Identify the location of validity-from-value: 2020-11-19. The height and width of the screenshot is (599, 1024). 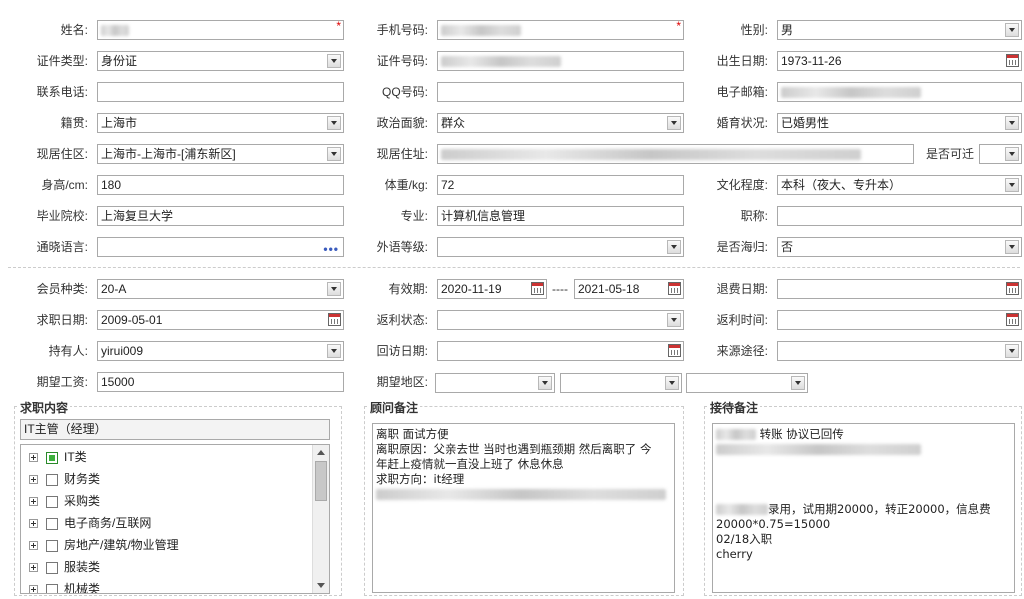
(471, 289).